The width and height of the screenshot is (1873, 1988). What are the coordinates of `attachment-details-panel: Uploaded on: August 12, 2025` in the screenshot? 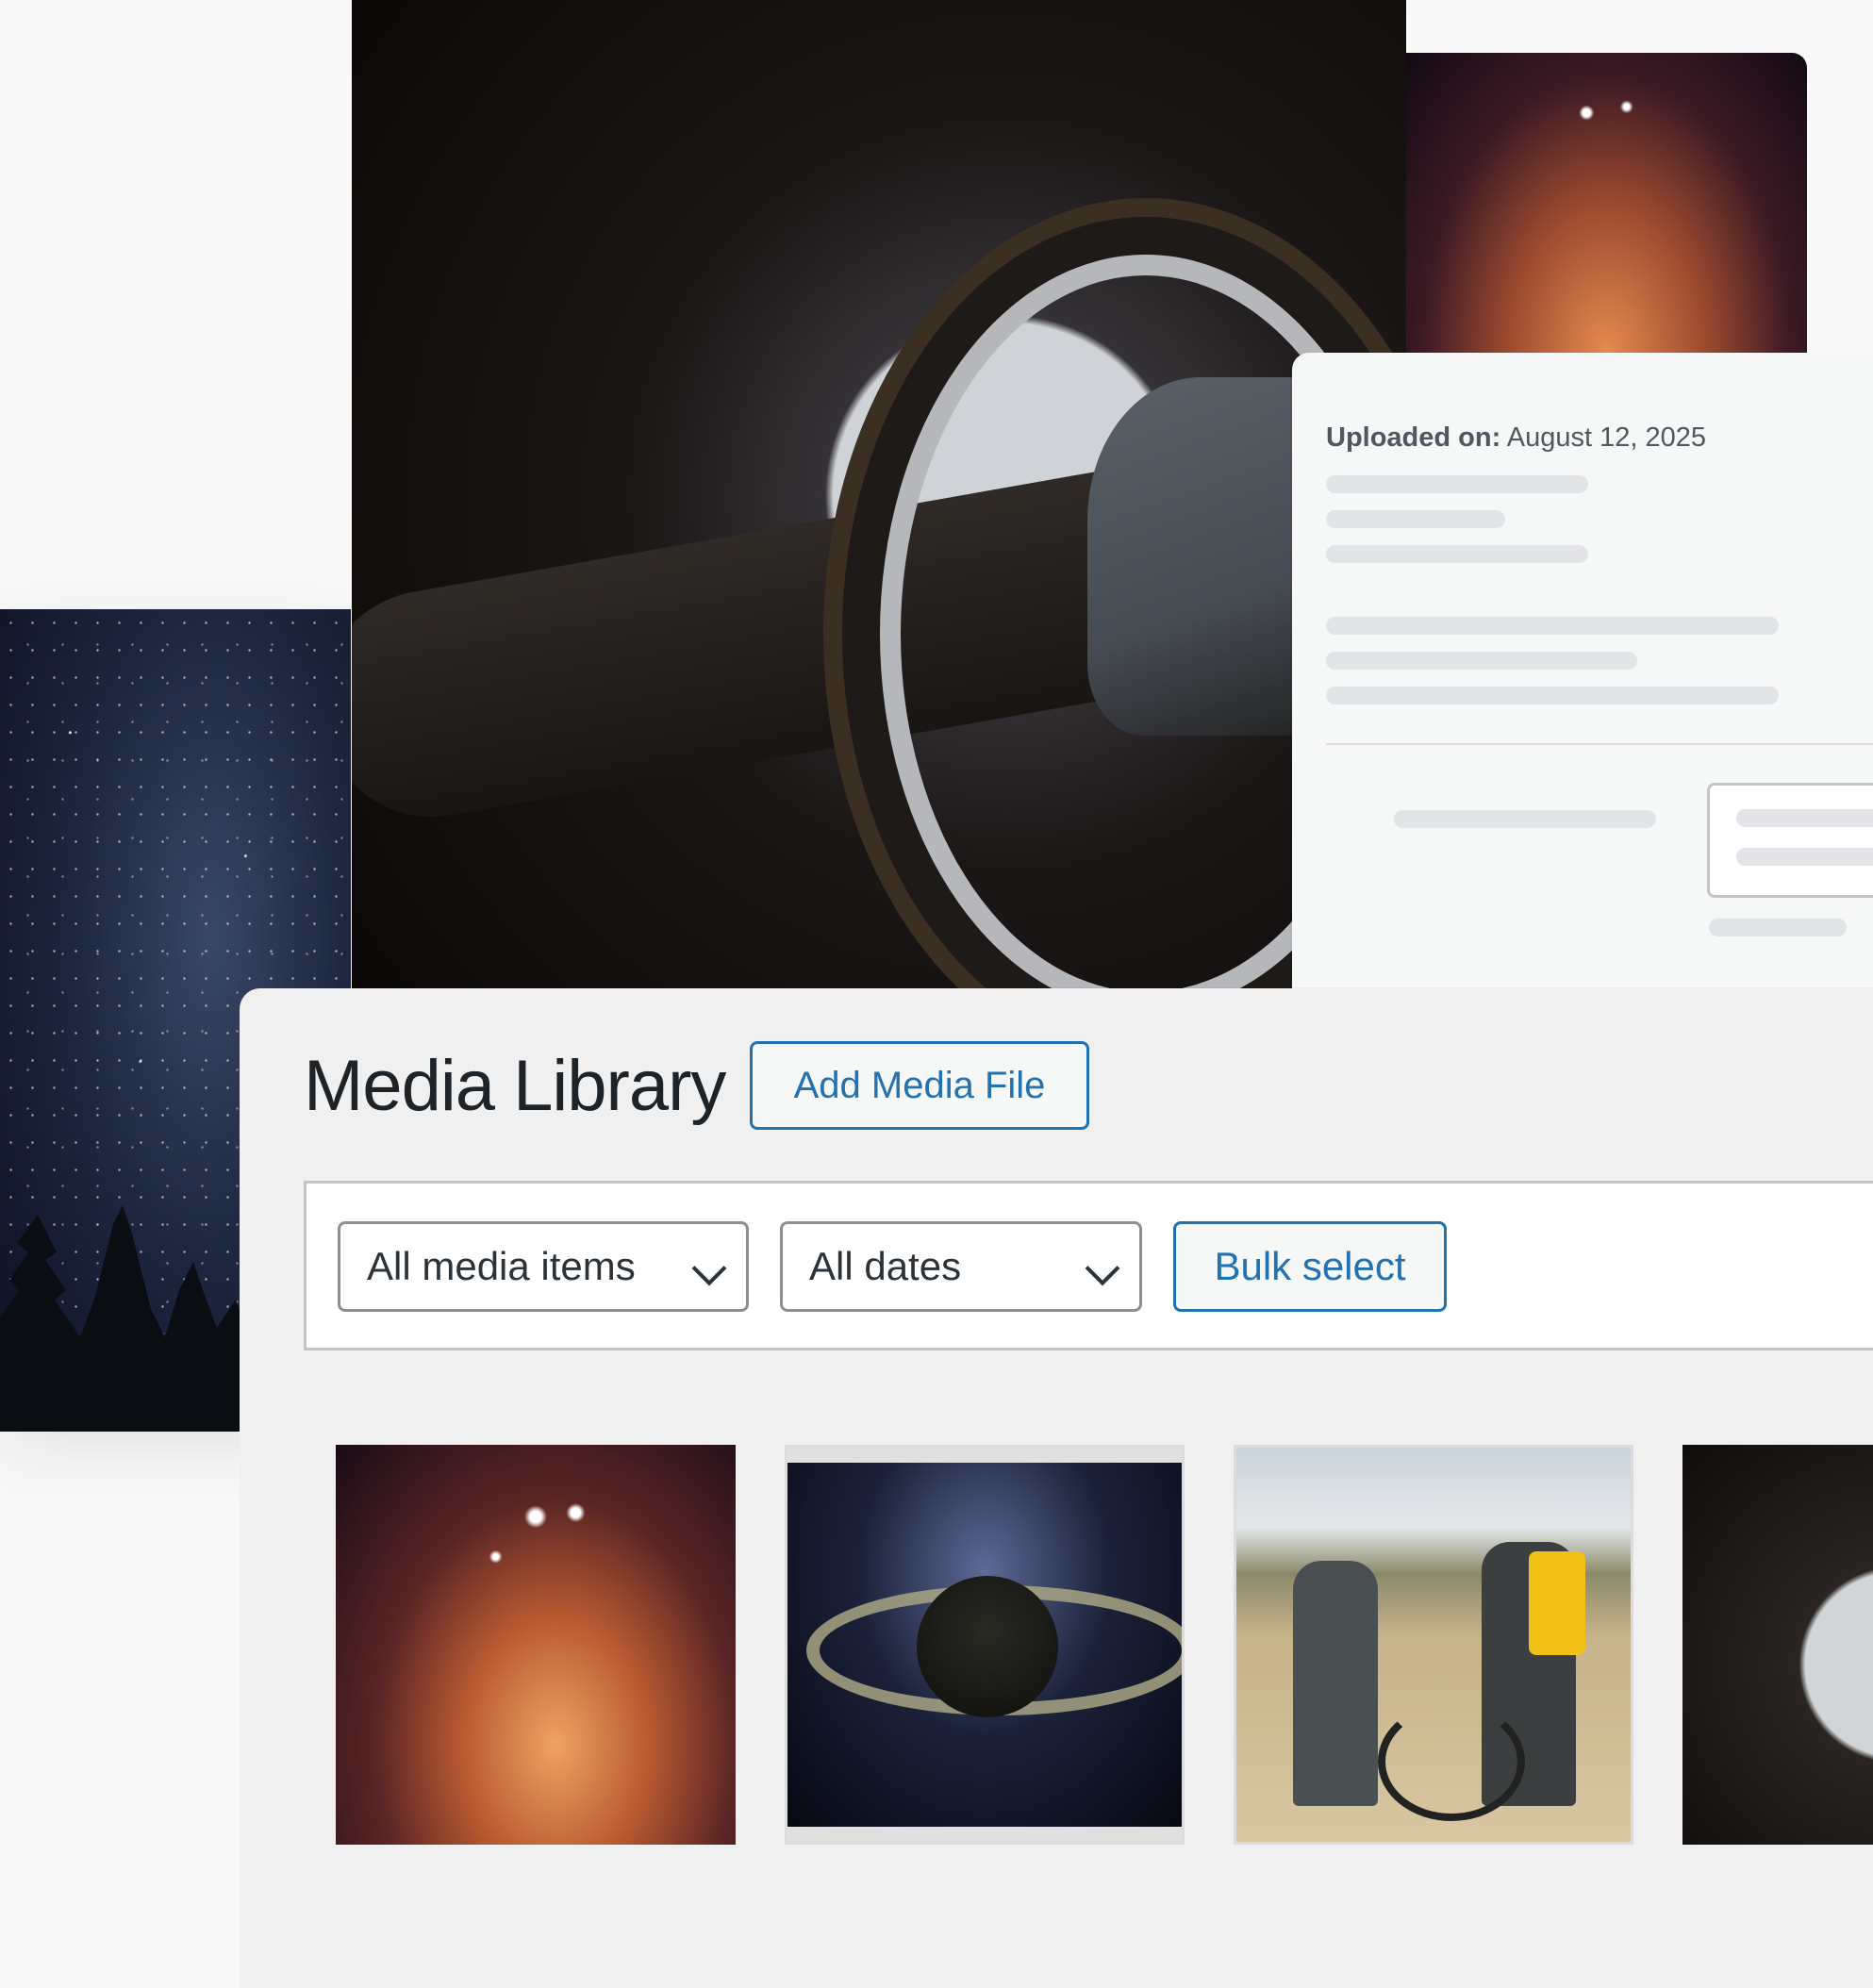 It's located at (1582, 673).